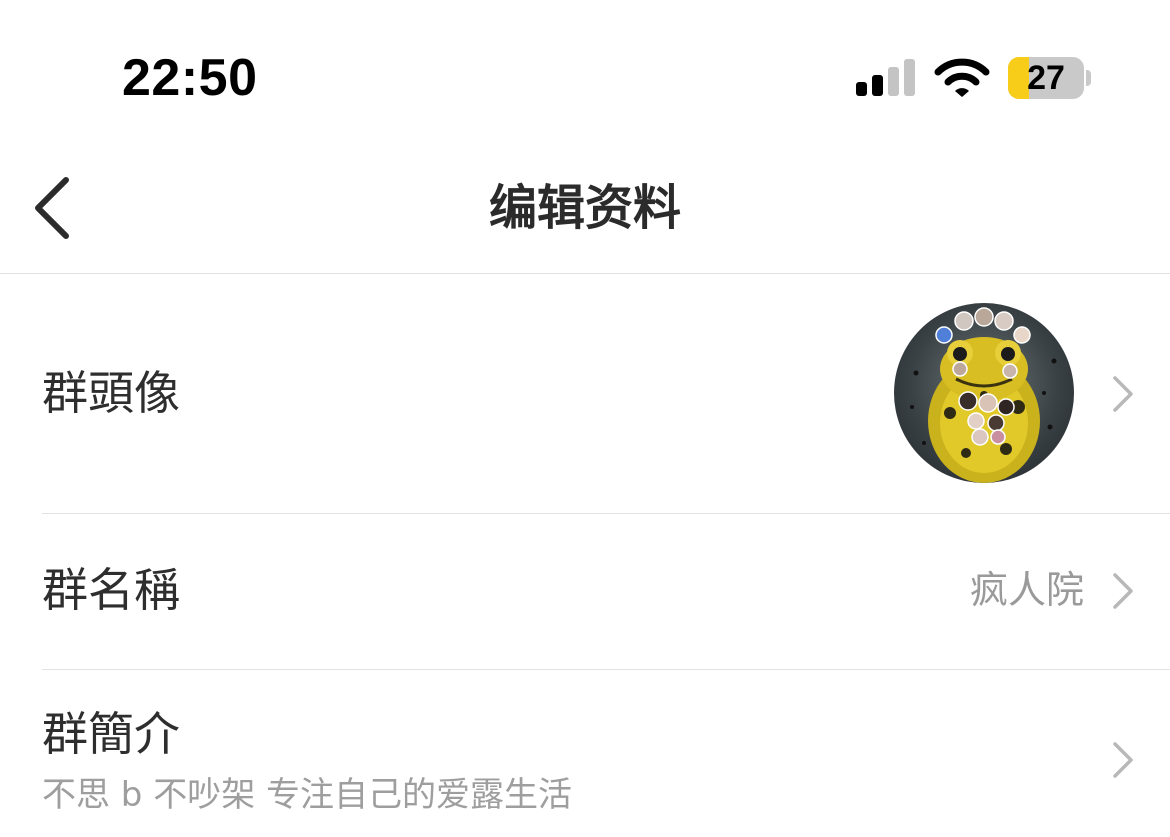  Describe the element at coordinates (111, 590) in the screenshot. I see `row-label-group-name: 群名稱` at that location.